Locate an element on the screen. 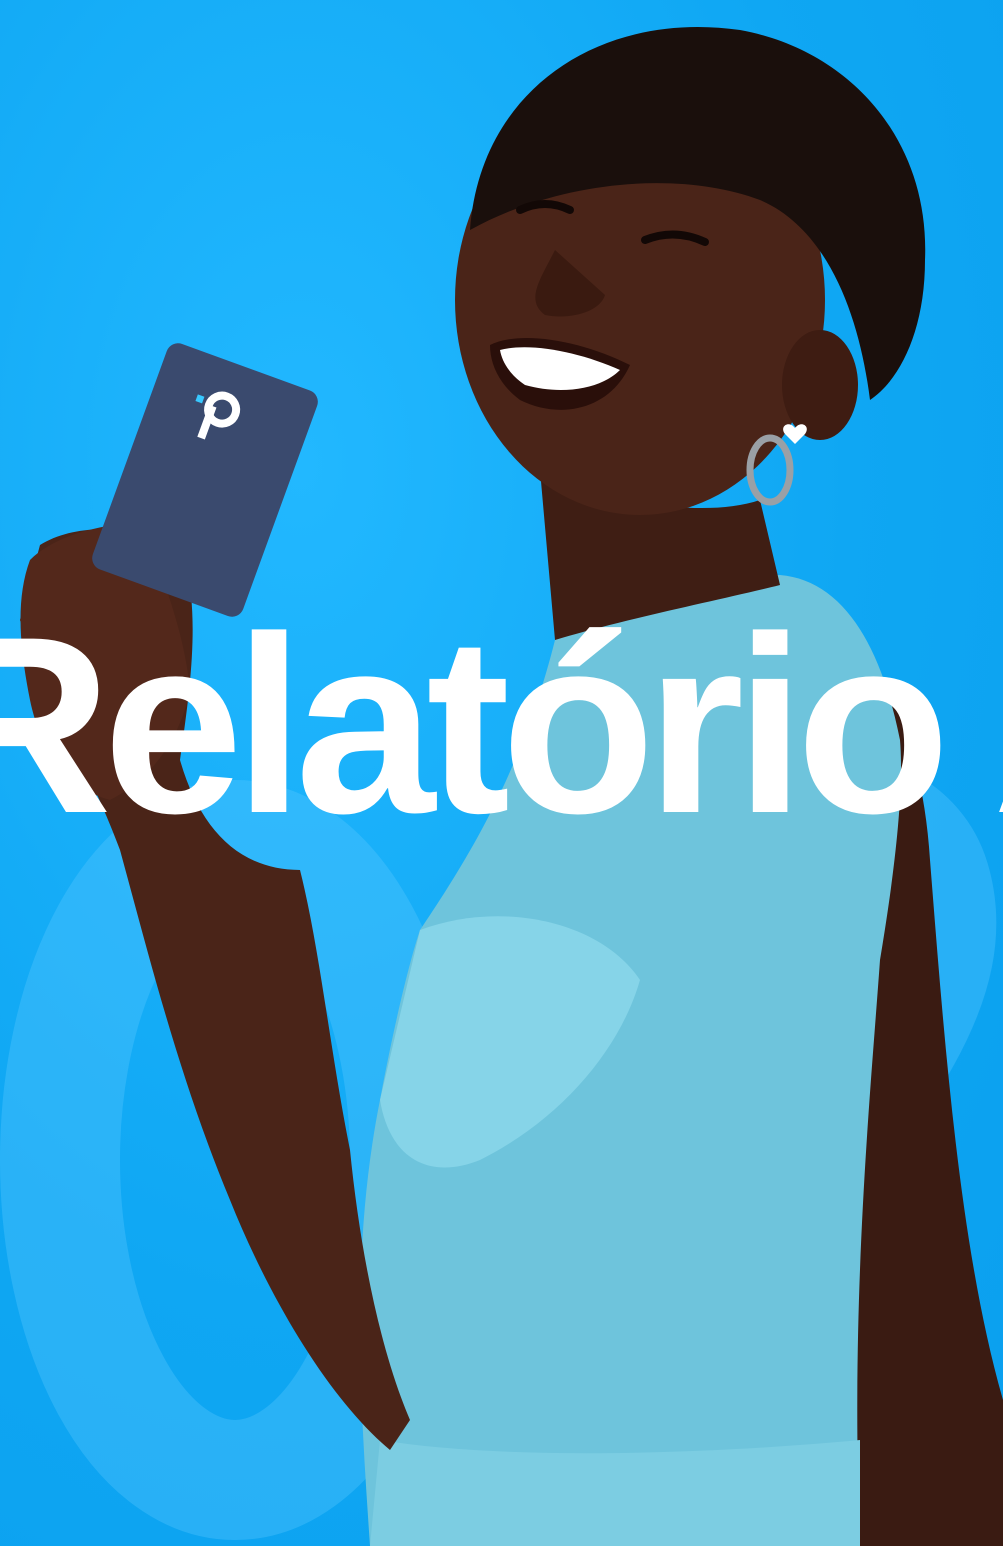 The height and width of the screenshot is (1546, 1003). heart-earring is located at coordinates (795, 434).